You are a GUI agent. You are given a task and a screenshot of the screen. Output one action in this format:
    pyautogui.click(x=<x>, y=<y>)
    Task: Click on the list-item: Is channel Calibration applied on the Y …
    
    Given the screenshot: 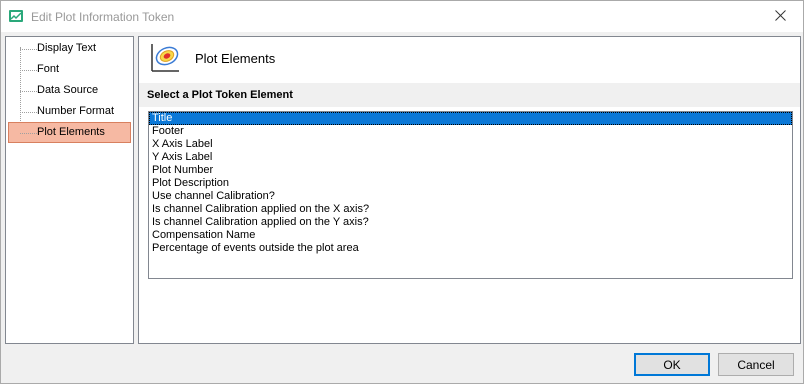 What is the action you would take?
    pyautogui.click(x=470, y=222)
    